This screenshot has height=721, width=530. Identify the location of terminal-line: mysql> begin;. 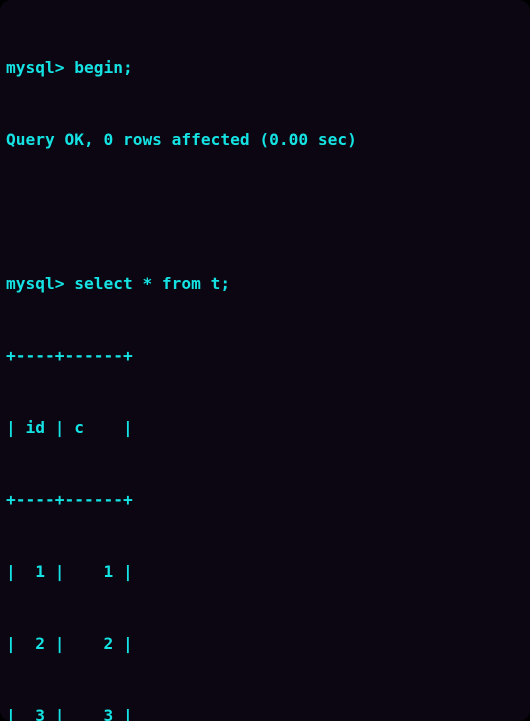
(69, 67).